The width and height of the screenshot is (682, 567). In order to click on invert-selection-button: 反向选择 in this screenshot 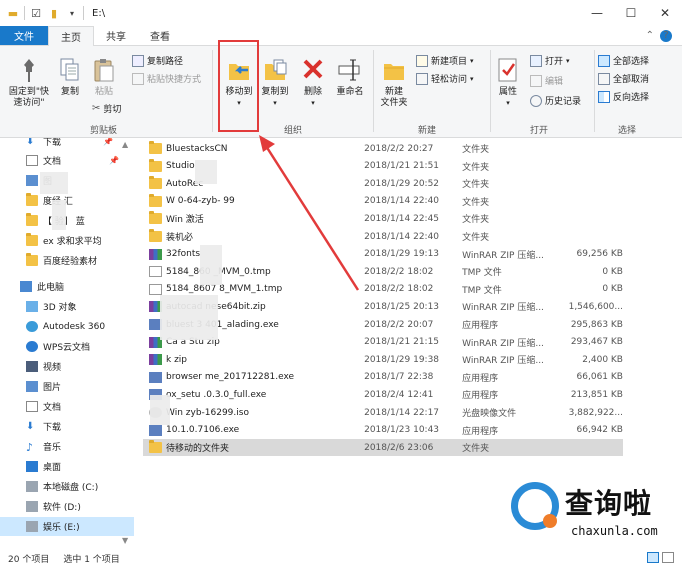, I will do `click(623, 96)`.